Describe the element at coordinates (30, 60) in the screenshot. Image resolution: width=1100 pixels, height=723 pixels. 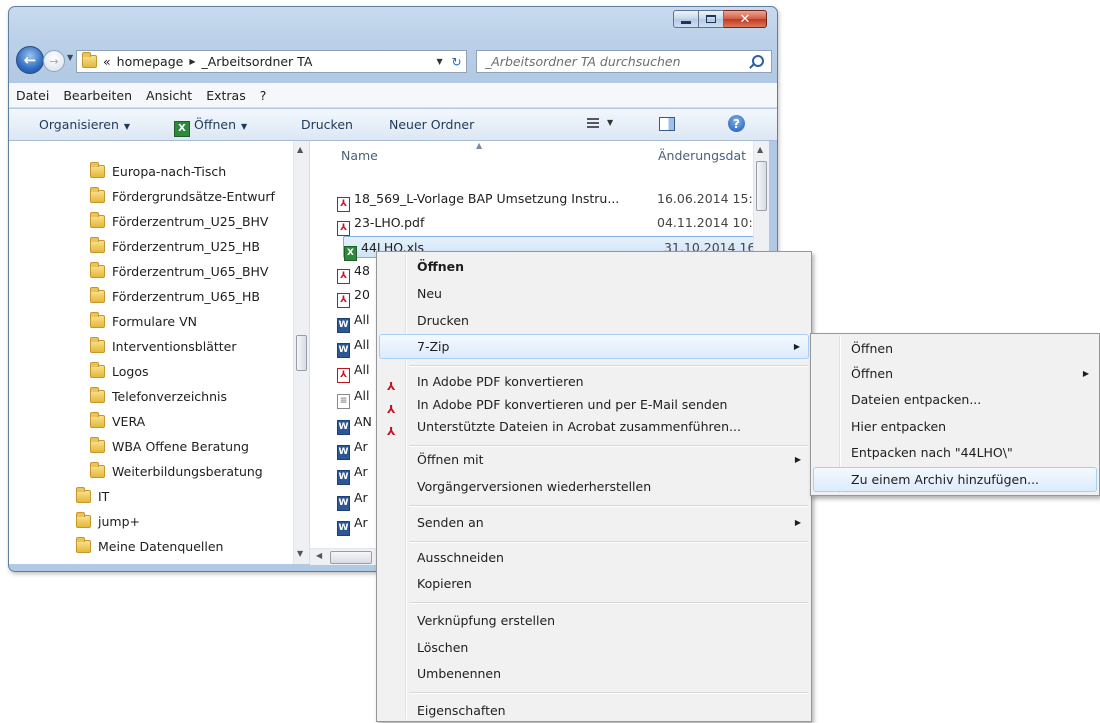
I see `back-button: ←` at that location.